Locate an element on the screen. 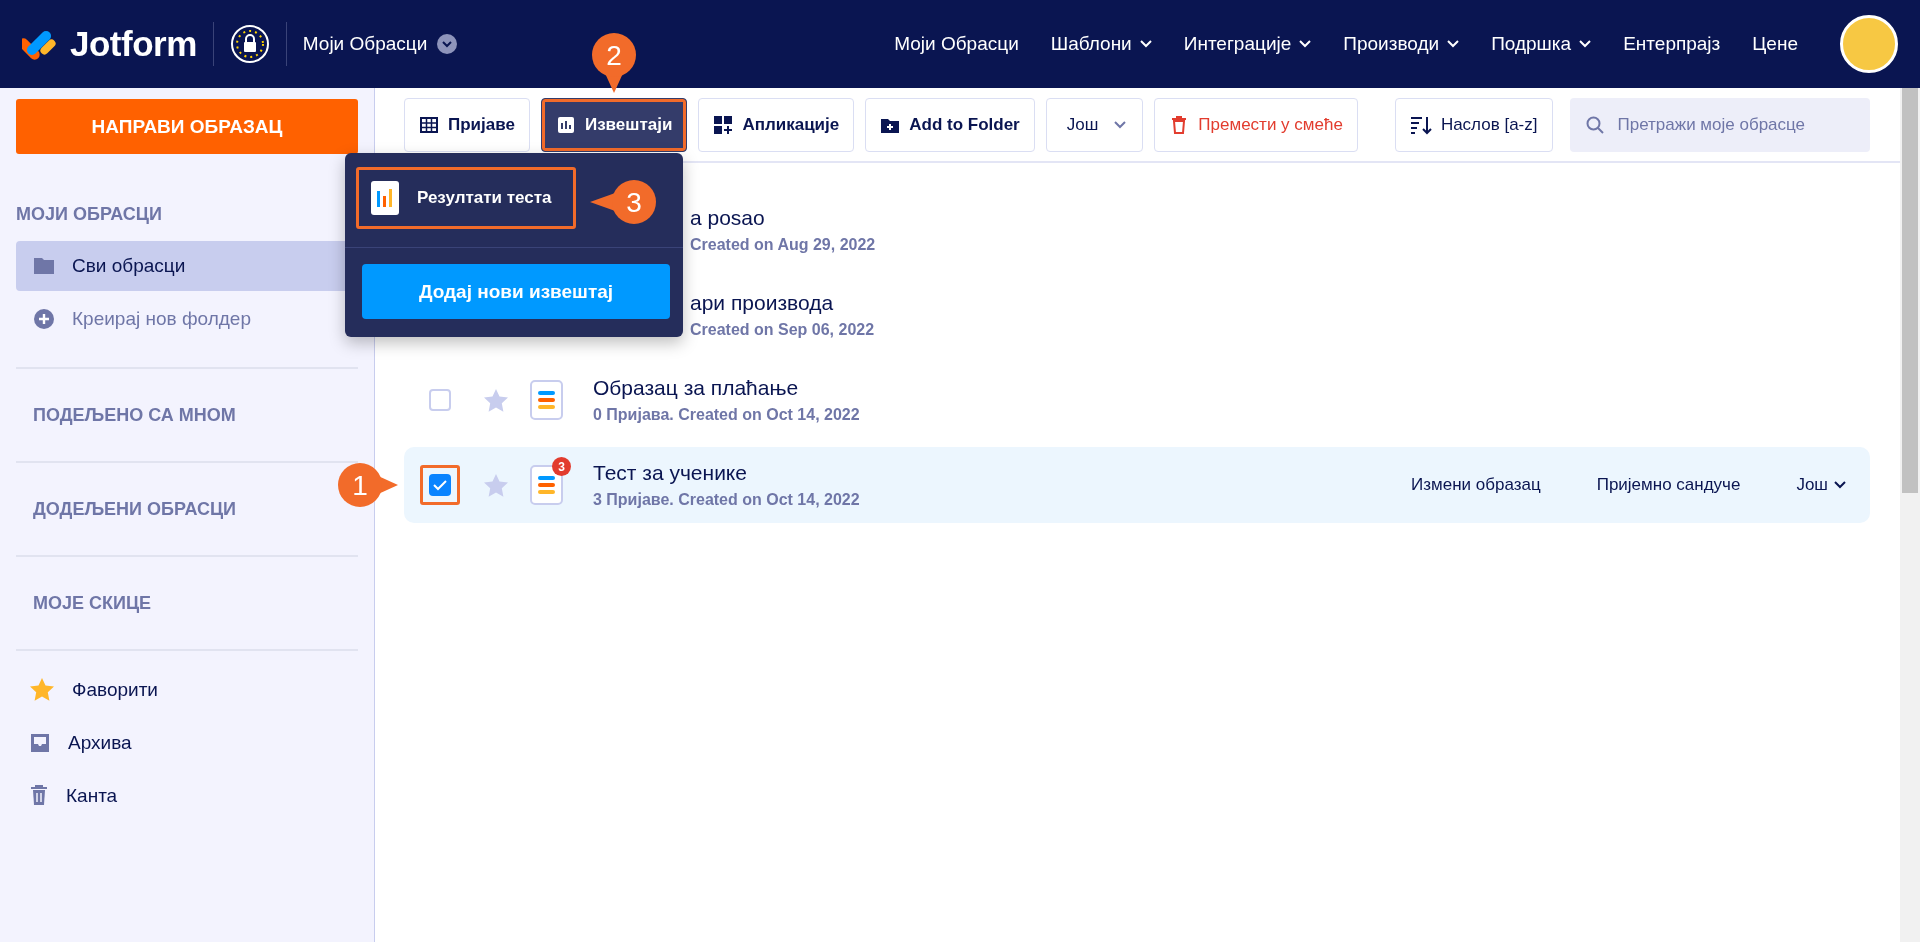  avatar is located at coordinates (1869, 44).